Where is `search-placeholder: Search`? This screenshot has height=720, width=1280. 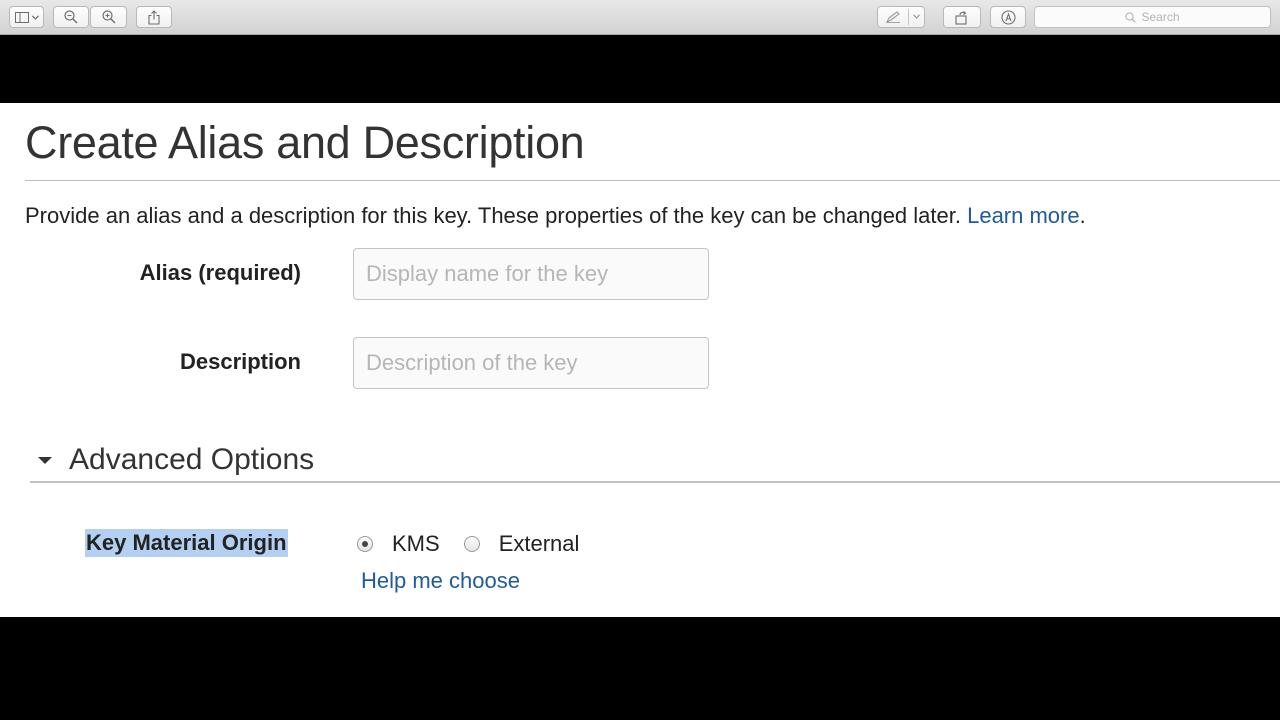 search-placeholder: Search is located at coordinates (1160, 17).